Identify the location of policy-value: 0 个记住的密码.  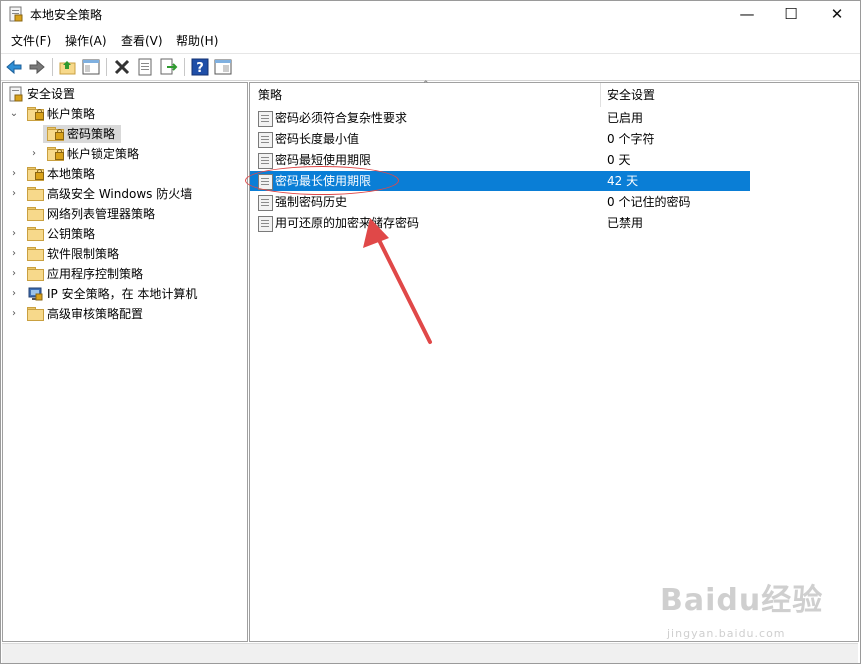
(649, 202).